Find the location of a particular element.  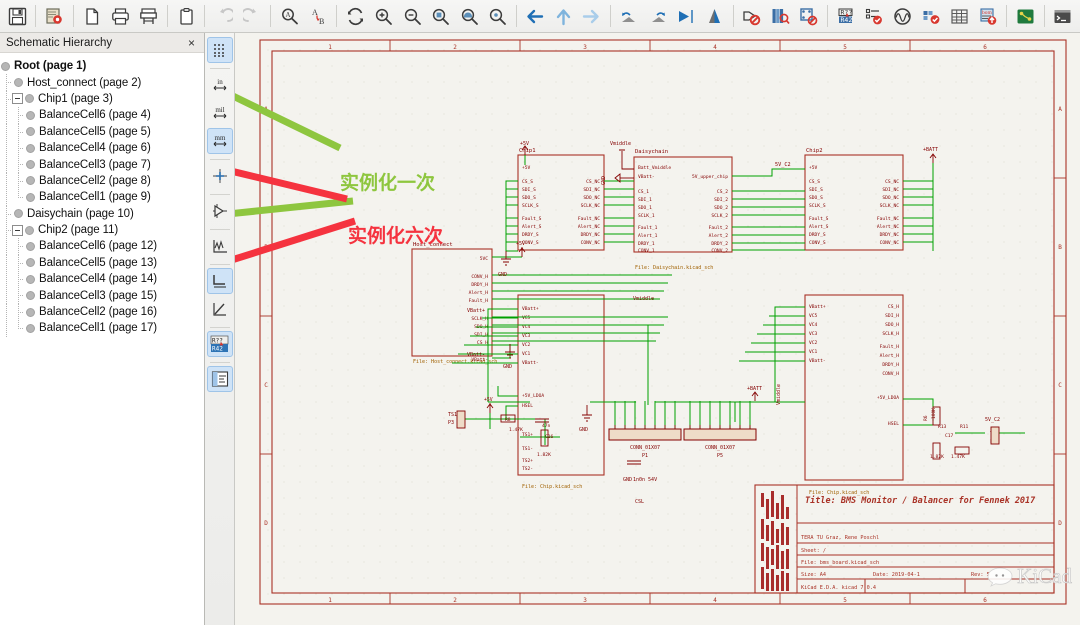

tree-item-balancecell3-page-15: BalanceCell3 (page 15) is located at coordinates (102, 296).